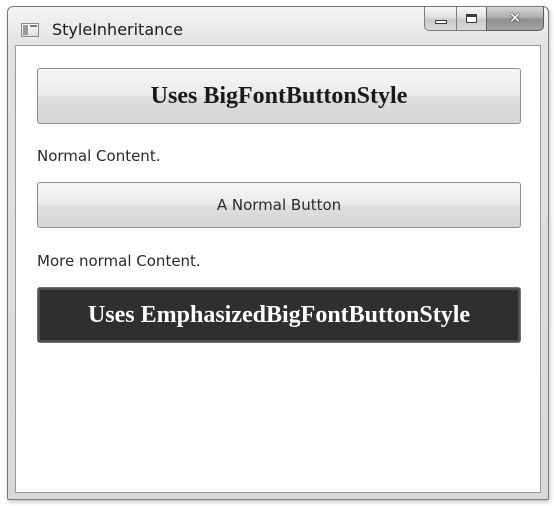 This screenshot has height=506, width=554. Describe the element at coordinates (278, 26) in the screenshot. I see `title-bar: StyleInheritance ✕` at that location.